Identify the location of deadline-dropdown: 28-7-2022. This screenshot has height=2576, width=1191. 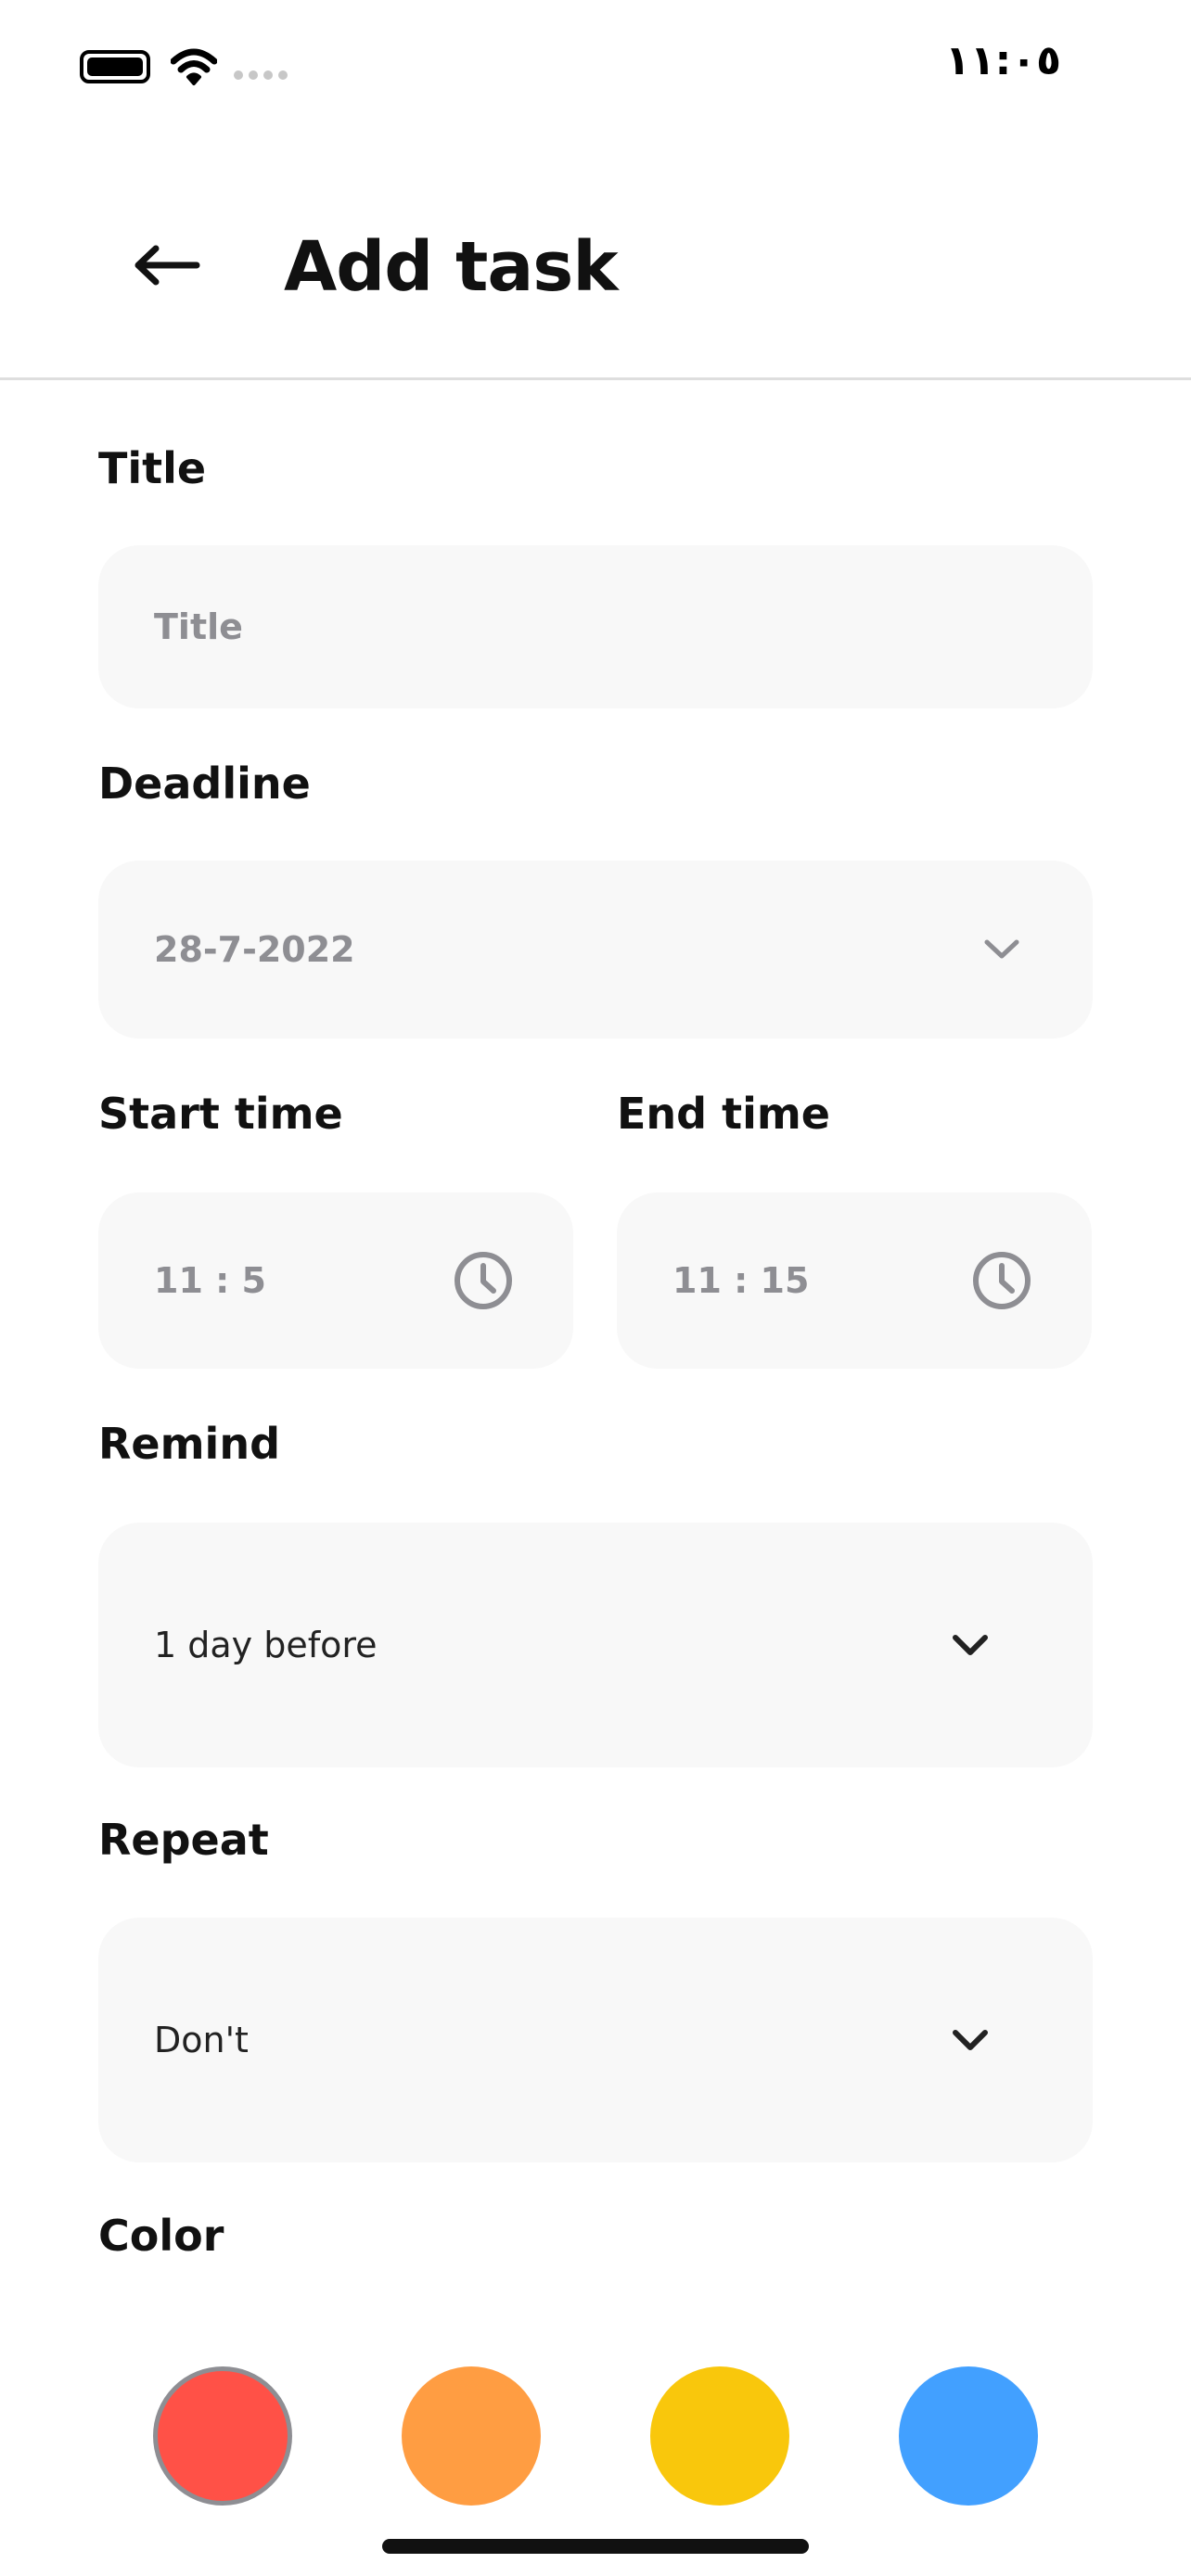
(595, 950).